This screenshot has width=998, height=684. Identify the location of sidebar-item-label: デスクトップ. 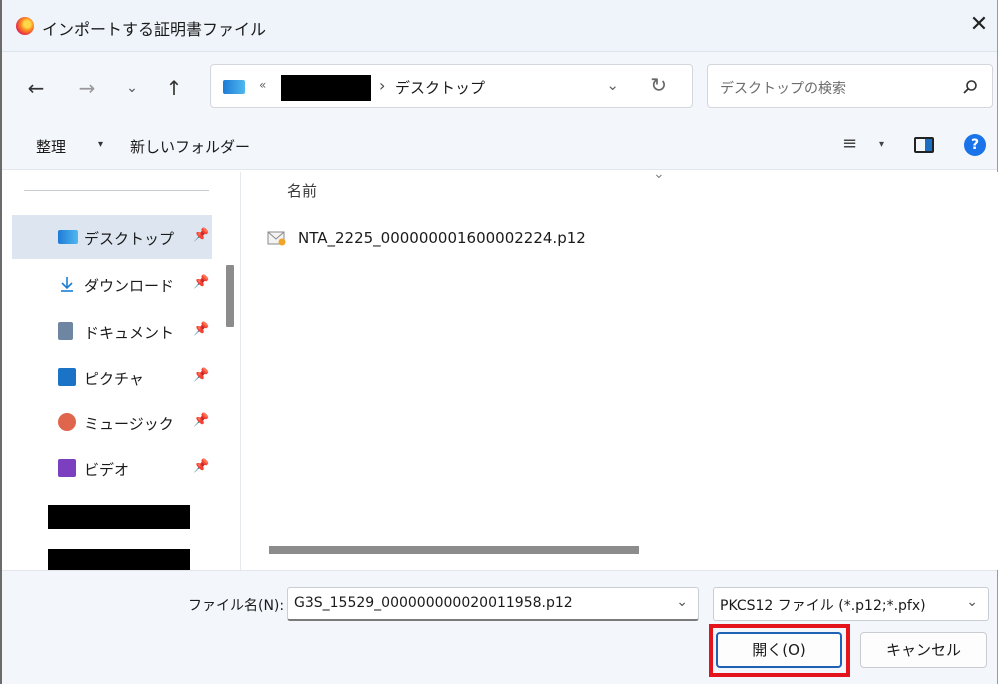
(129, 239).